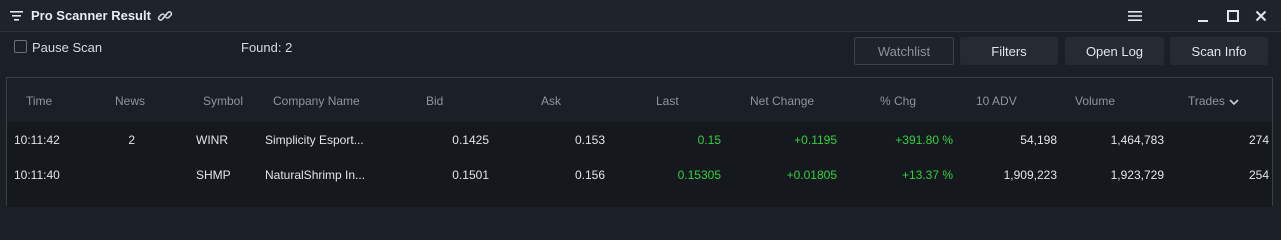 This screenshot has width=1281, height=240. What do you see at coordinates (927, 175) in the screenshot?
I see `cell-pct-chg: +13.37 %` at bounding box center [927, 175].